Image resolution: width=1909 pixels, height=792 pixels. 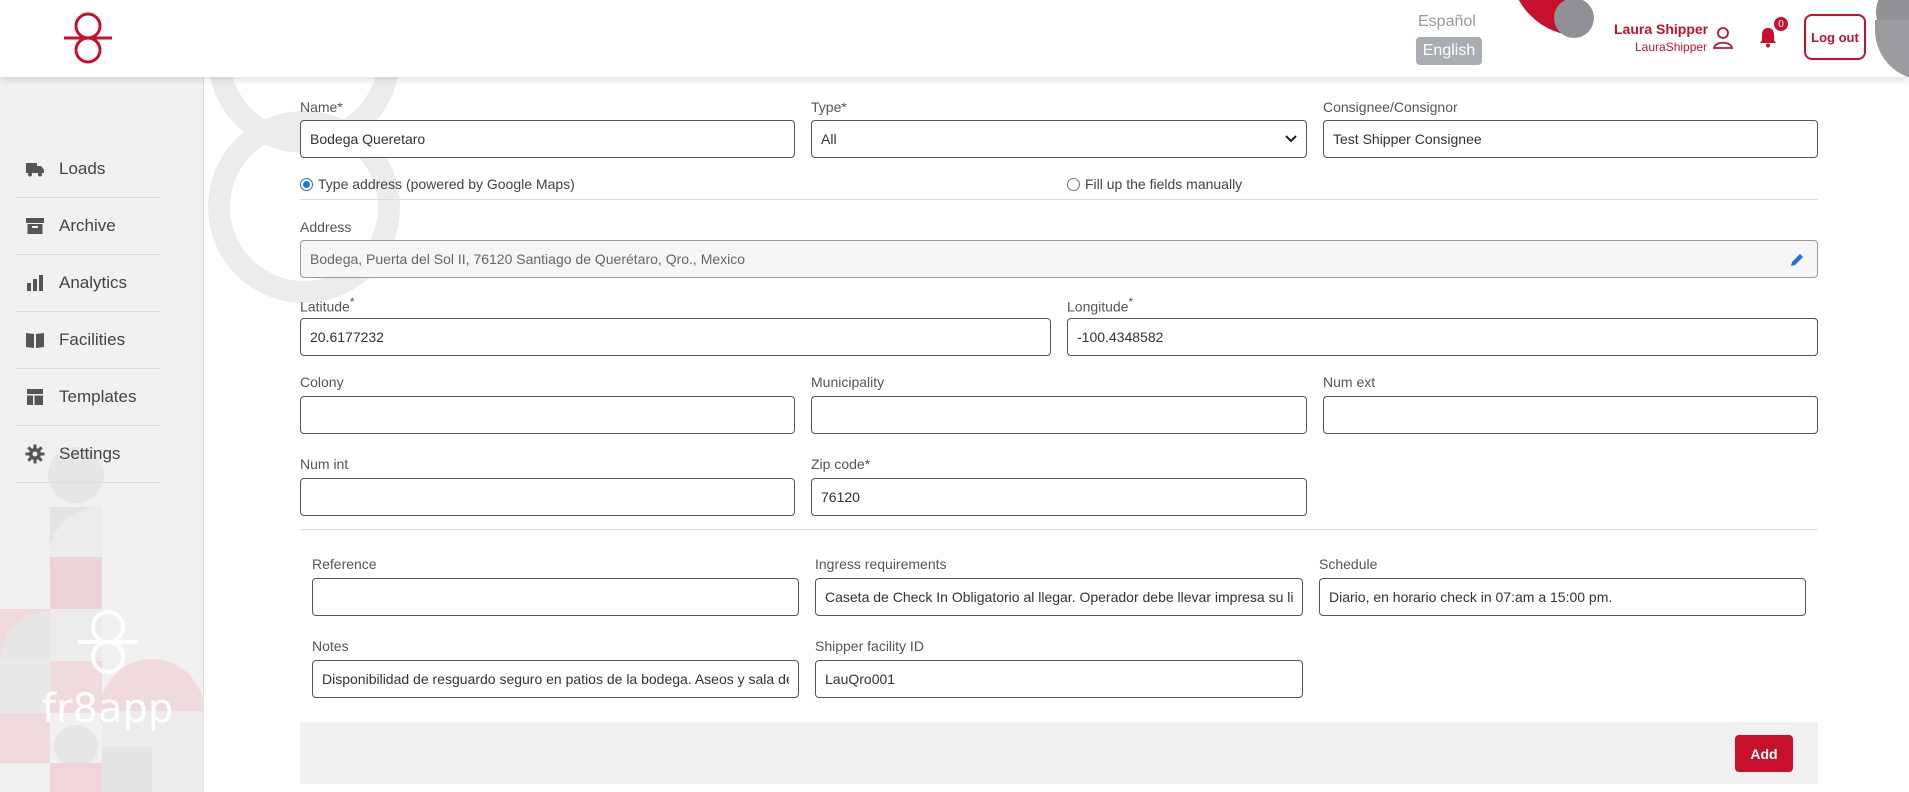 I want to click on longitude-label: Longitude*, so click(x=1100, y=305).